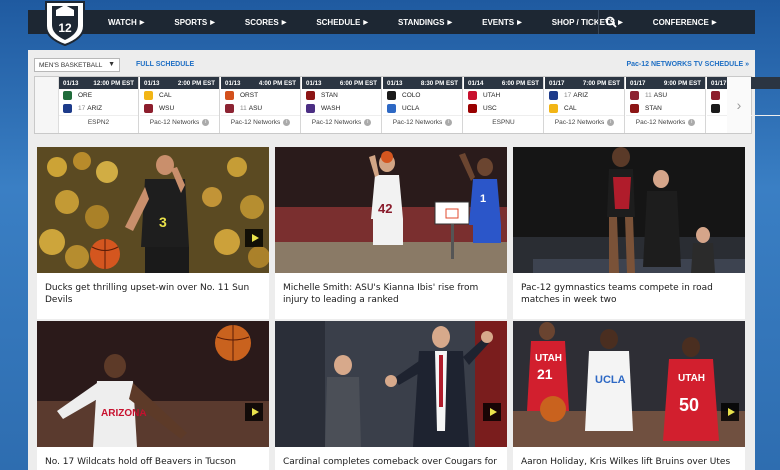 This screenshot has height=470, width=780. What do you see at coordinates (685, 22) in the screenshot?
I see `nav-conference: CONFERENCE ▶` at bounding box center [685, 22].